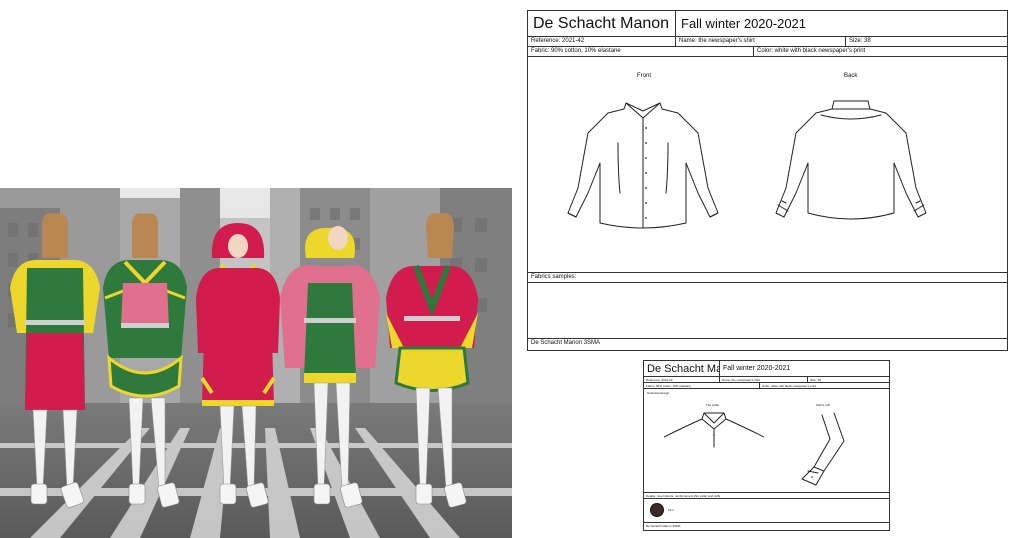 The height and width of the screenshot is (538, 1024). What do you see at coordinates (663, 526) in the screenshot?
I see `detail-sheet-footer: De Schacht Manon 3SMA` at bounding box center [663, 526].